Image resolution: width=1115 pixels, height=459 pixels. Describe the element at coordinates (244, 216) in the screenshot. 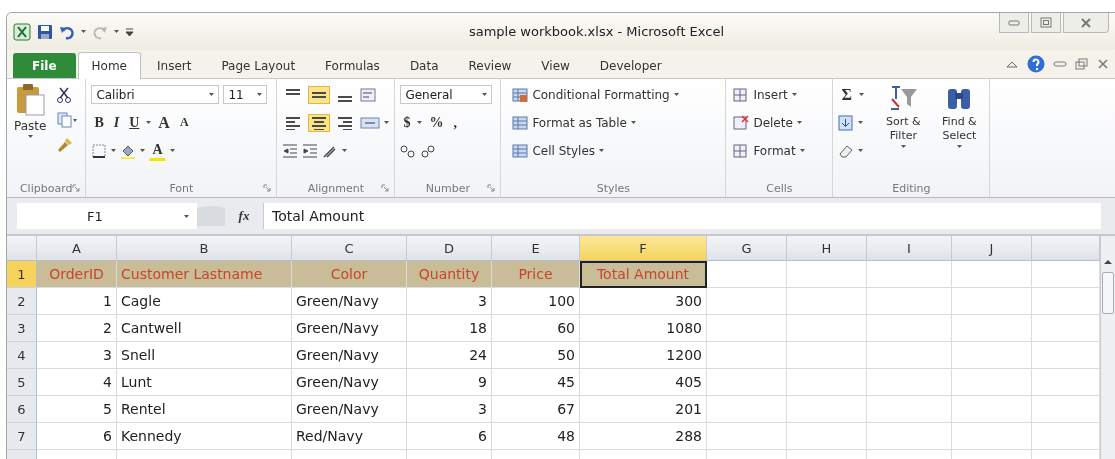

I see `insert-function-button: fx` at that location.